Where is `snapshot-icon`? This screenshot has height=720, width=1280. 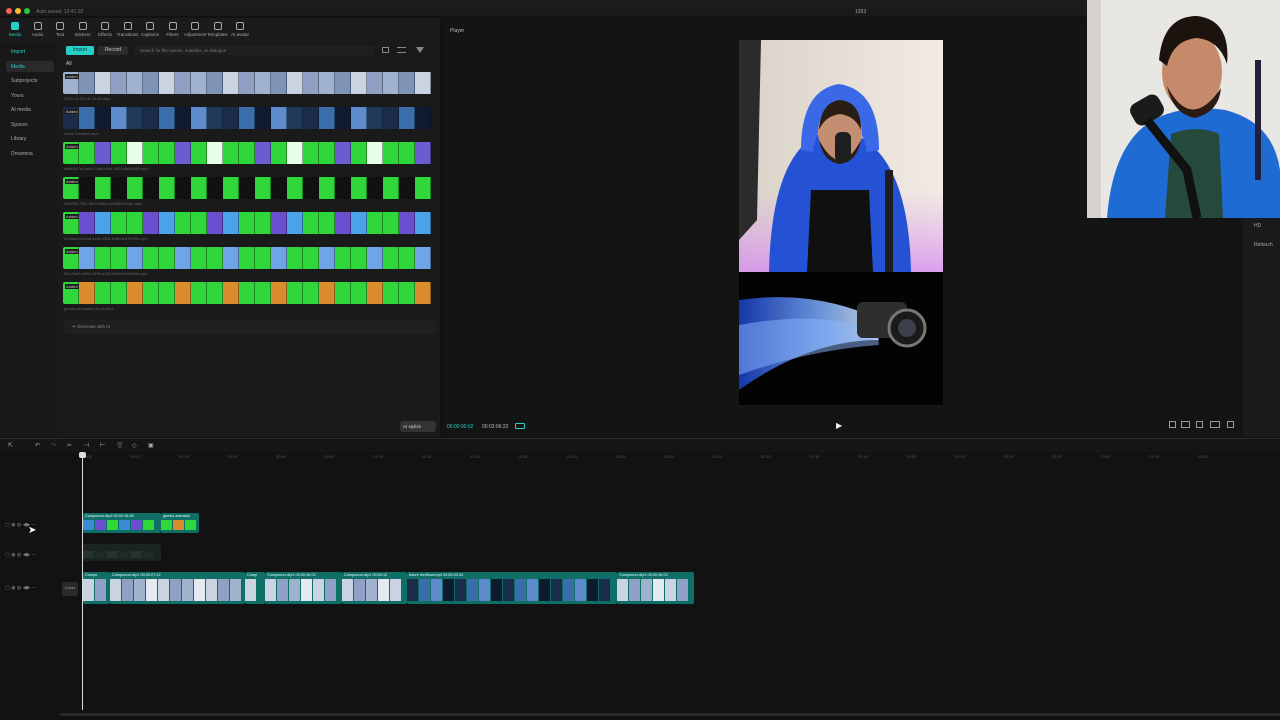 snapshot-icon is located at coordinates (1199, 424).